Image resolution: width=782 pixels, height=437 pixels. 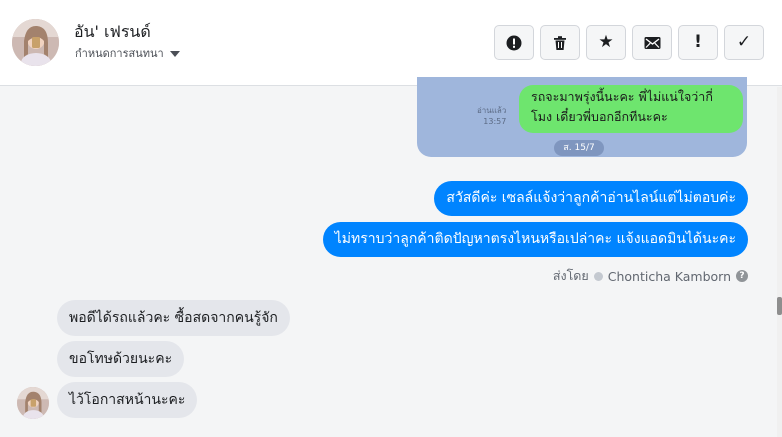 I want to click on trash-icon, so click(x=560, y=42).